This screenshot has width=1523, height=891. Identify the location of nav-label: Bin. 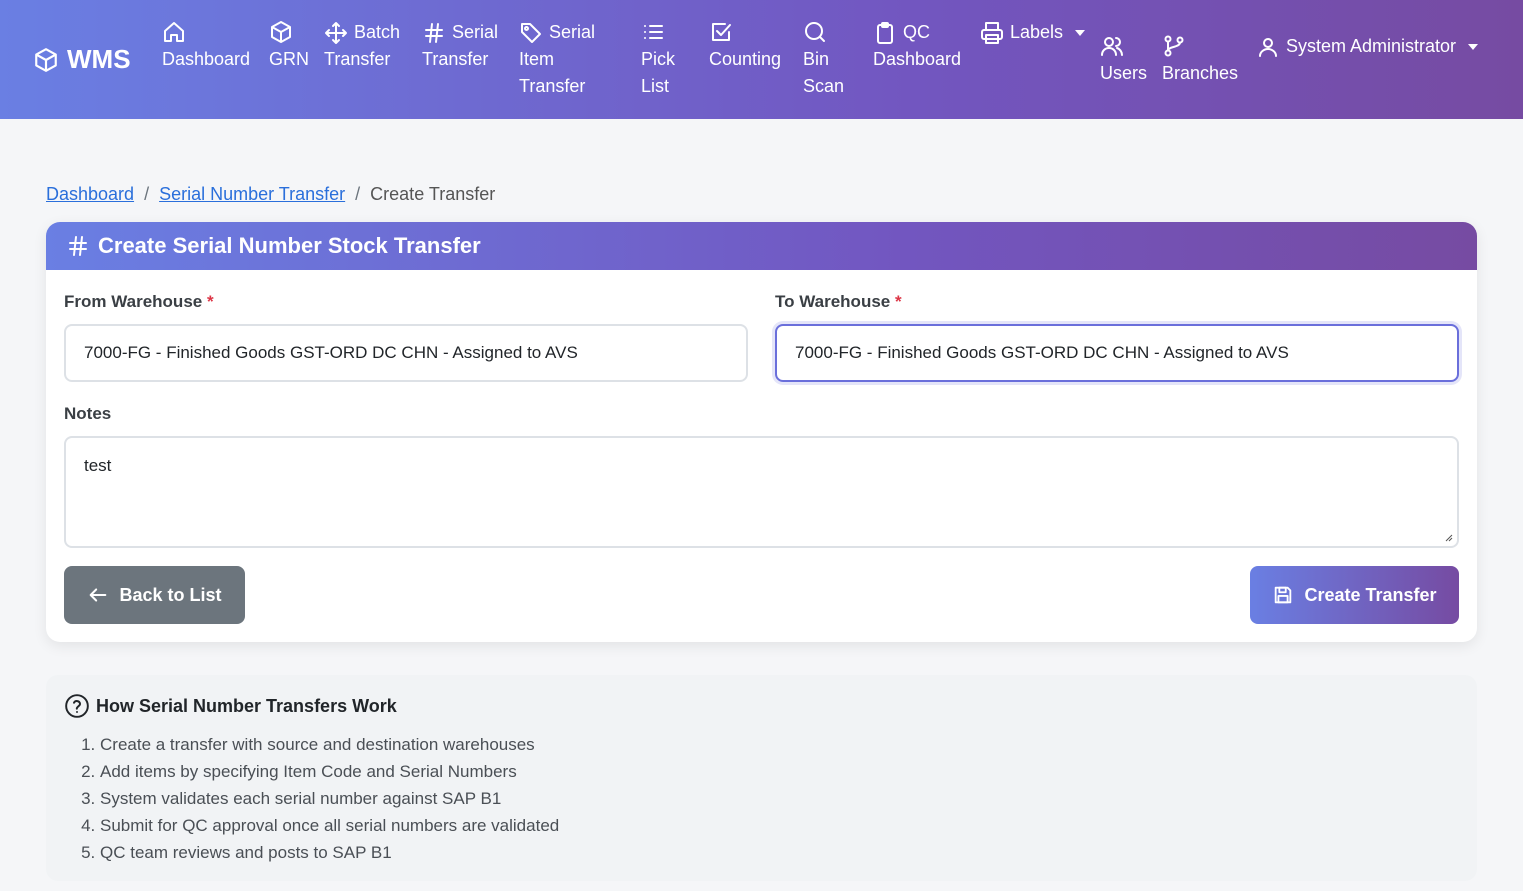
(816, 59).